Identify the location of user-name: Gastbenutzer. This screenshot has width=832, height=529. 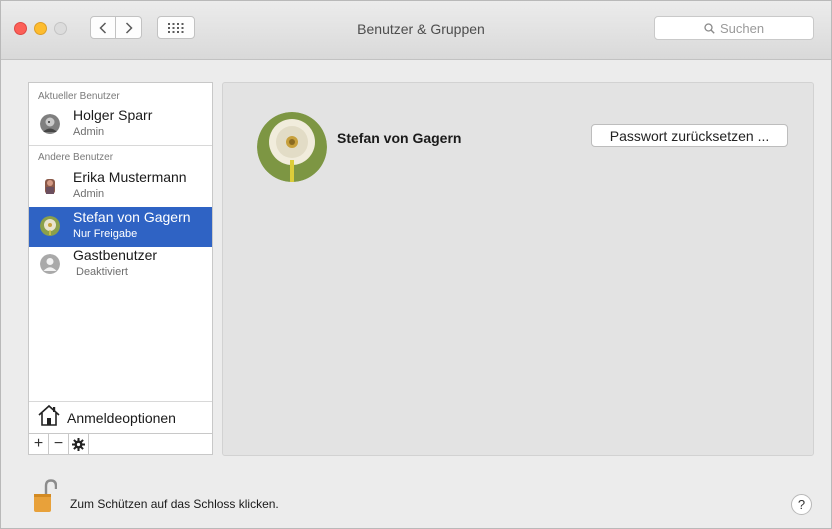
(115, 255).